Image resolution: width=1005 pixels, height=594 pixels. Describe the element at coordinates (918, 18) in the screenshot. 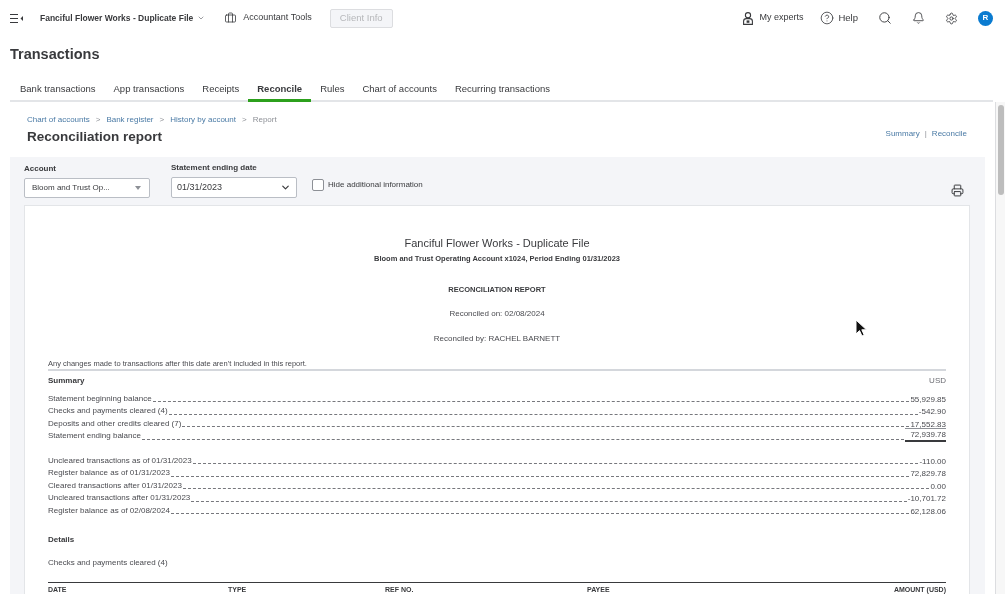

I see `bell-icon` at that location.